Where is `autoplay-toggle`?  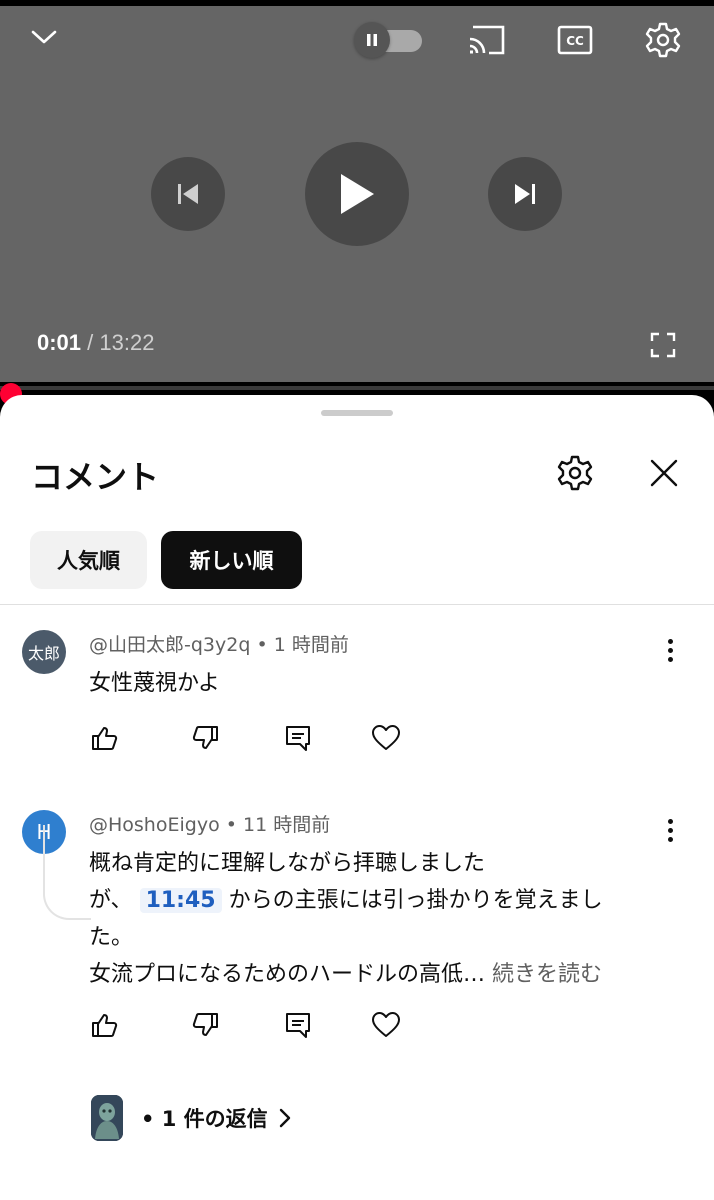 autoplay-toggle is located at coordinates (389, 40).